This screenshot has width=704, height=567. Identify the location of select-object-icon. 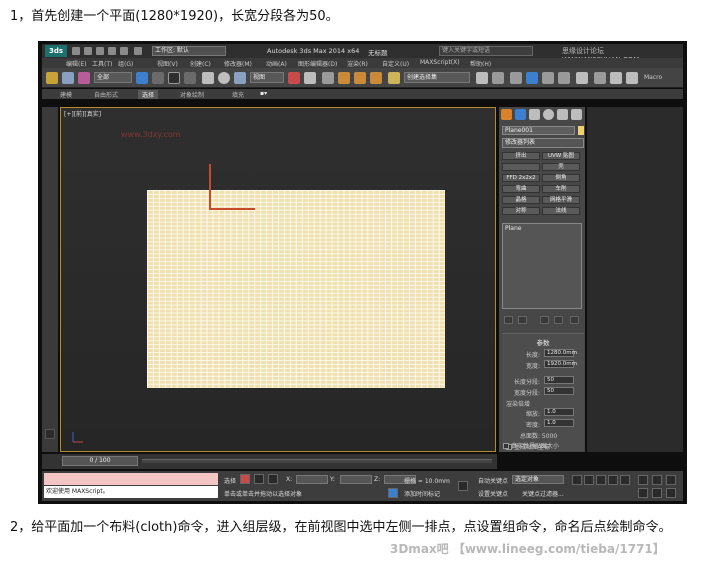
(142, 78).